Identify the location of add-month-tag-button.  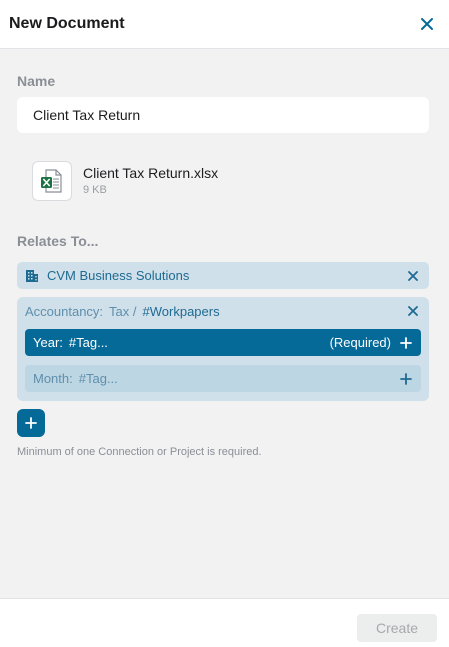
(406, 379).